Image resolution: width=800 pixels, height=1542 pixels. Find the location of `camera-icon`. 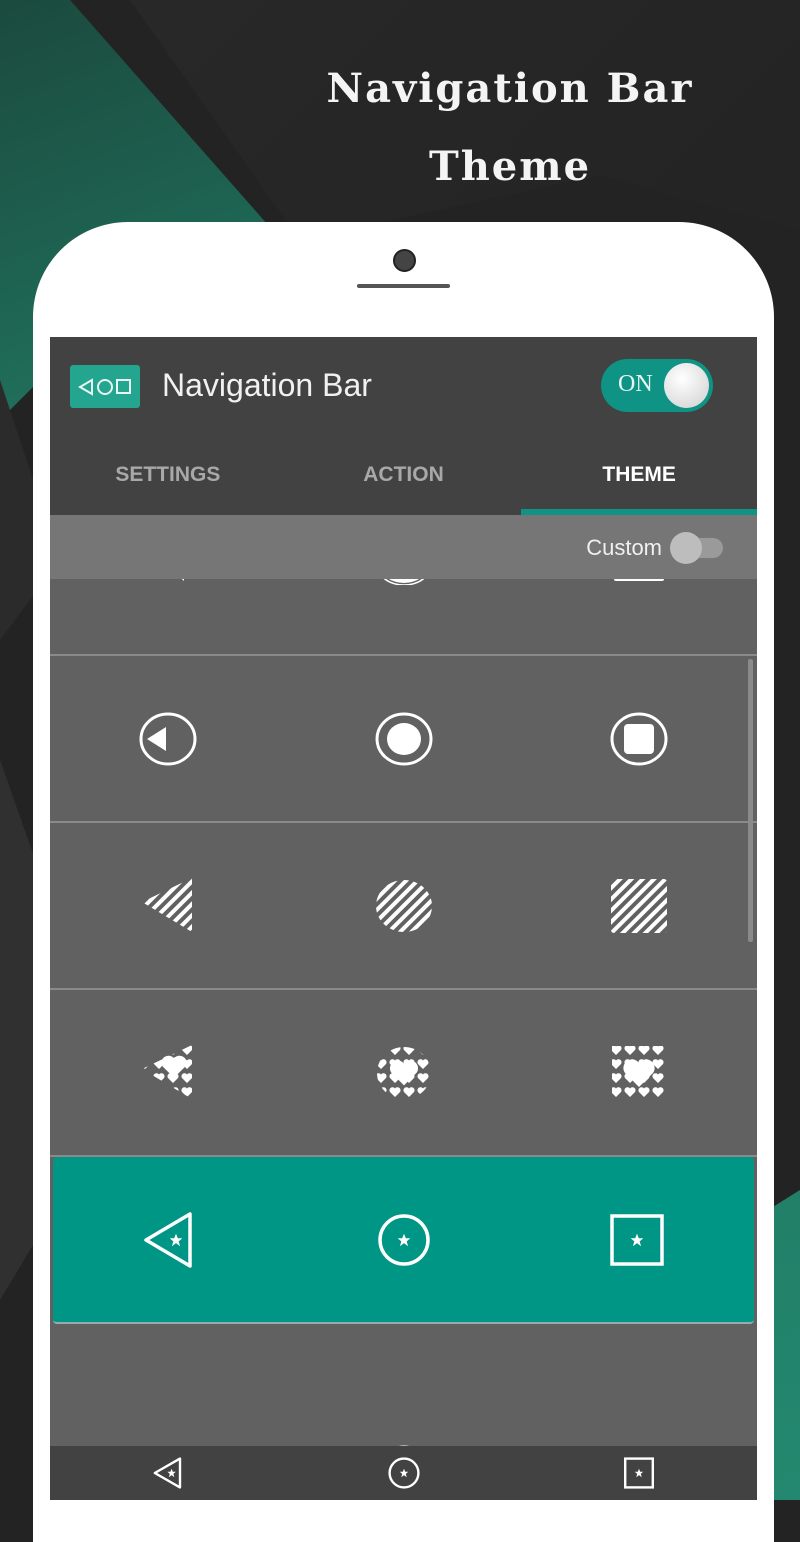

camera-icon is located at coordinates (404, 260).